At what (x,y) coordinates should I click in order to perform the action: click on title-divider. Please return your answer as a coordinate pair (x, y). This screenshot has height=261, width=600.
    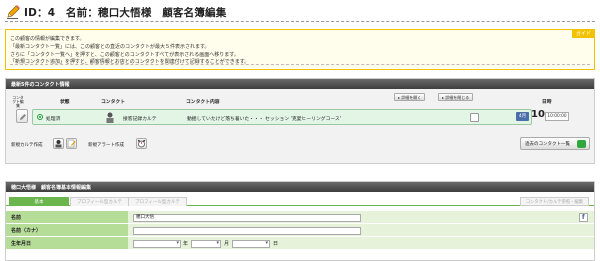
    Looking at the image, I should click on (300, 21).